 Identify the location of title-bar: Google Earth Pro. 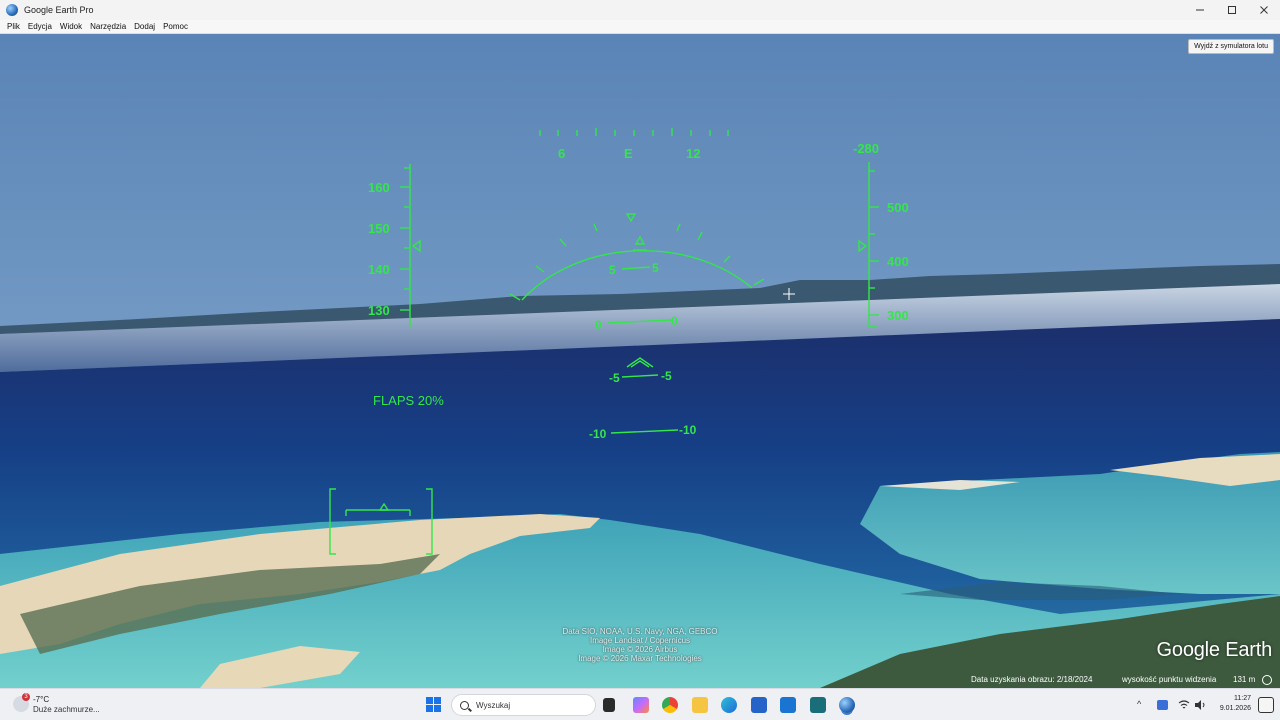
(640, 10).